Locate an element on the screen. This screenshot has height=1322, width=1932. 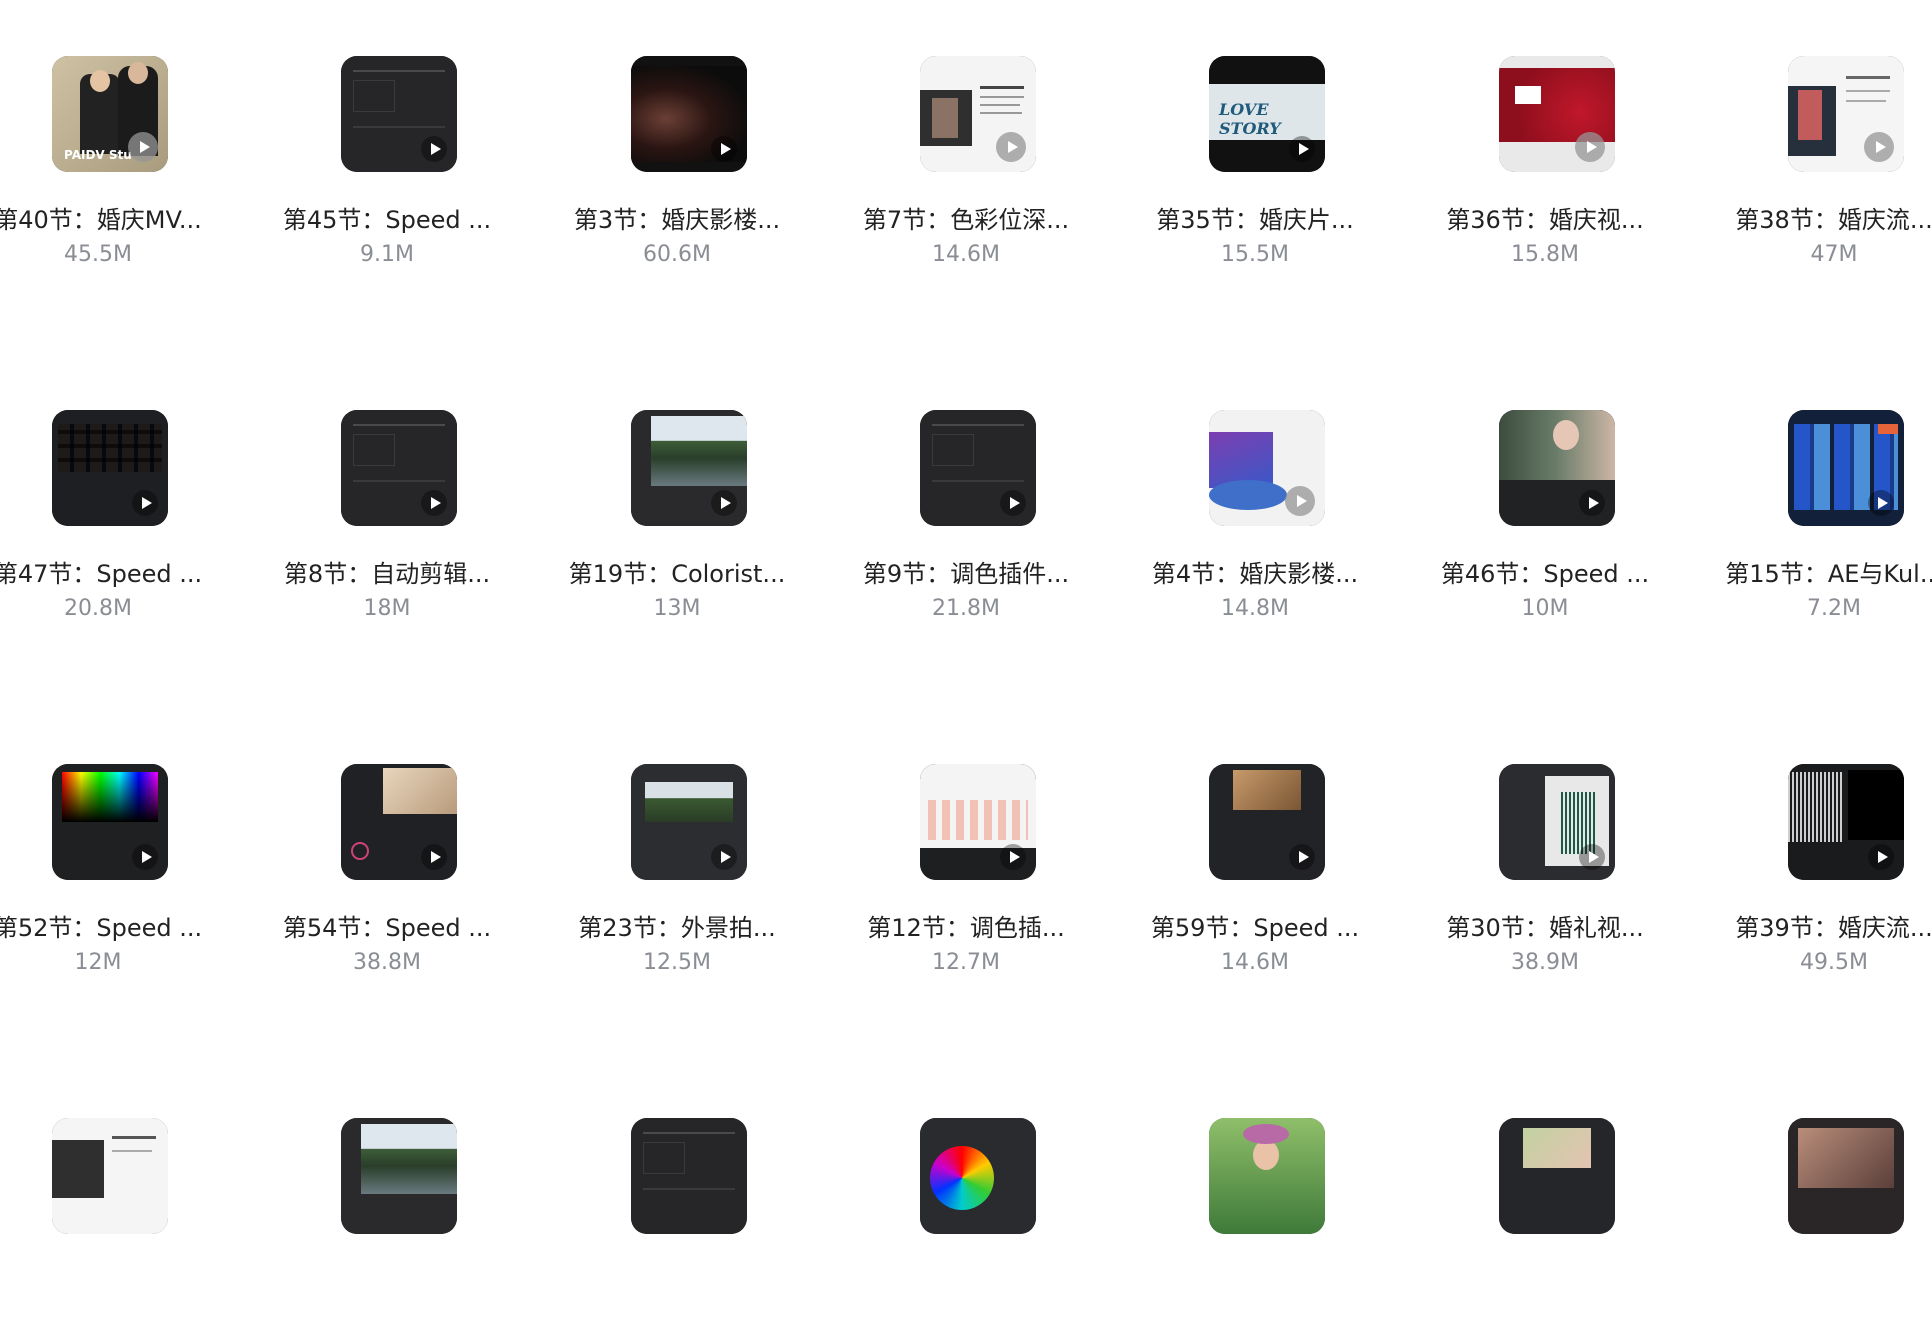
file-tile: 第4节：婚庆影楼... 14.8M is located at coordinates (1255, 487).